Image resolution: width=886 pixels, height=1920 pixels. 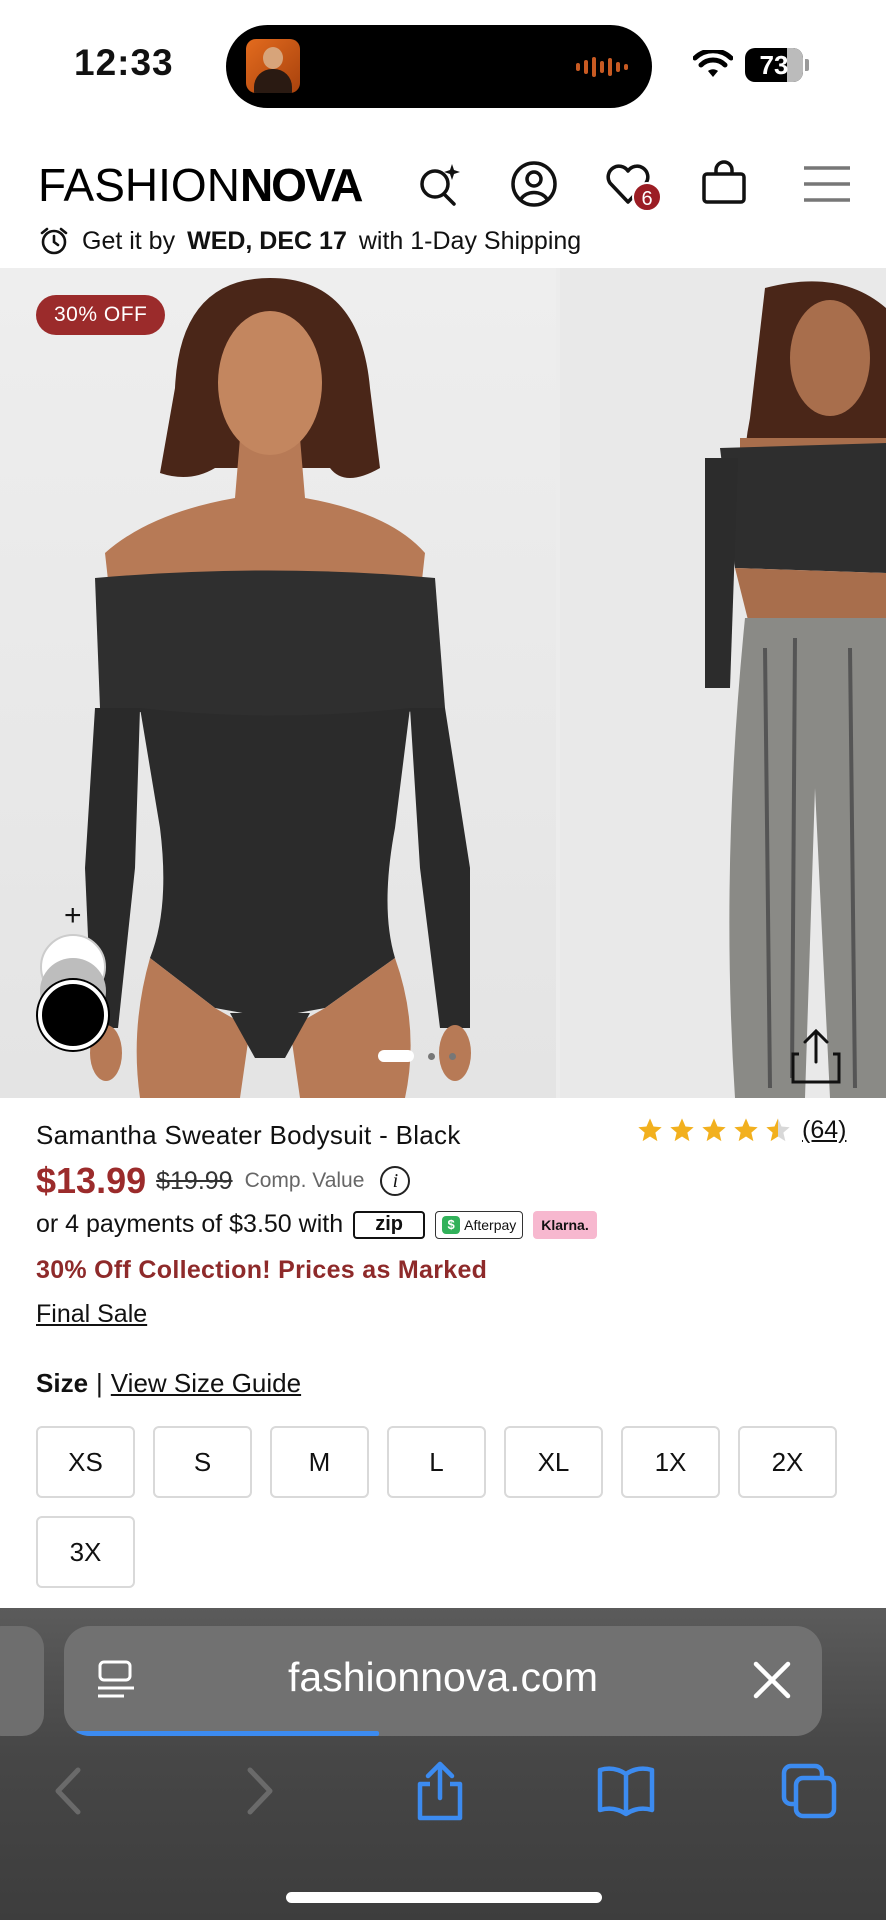 What do you see at coordinates (194, 1180) in the screenshot?
I see `compare-price: $19.99` at bounding box center [194, 1180].